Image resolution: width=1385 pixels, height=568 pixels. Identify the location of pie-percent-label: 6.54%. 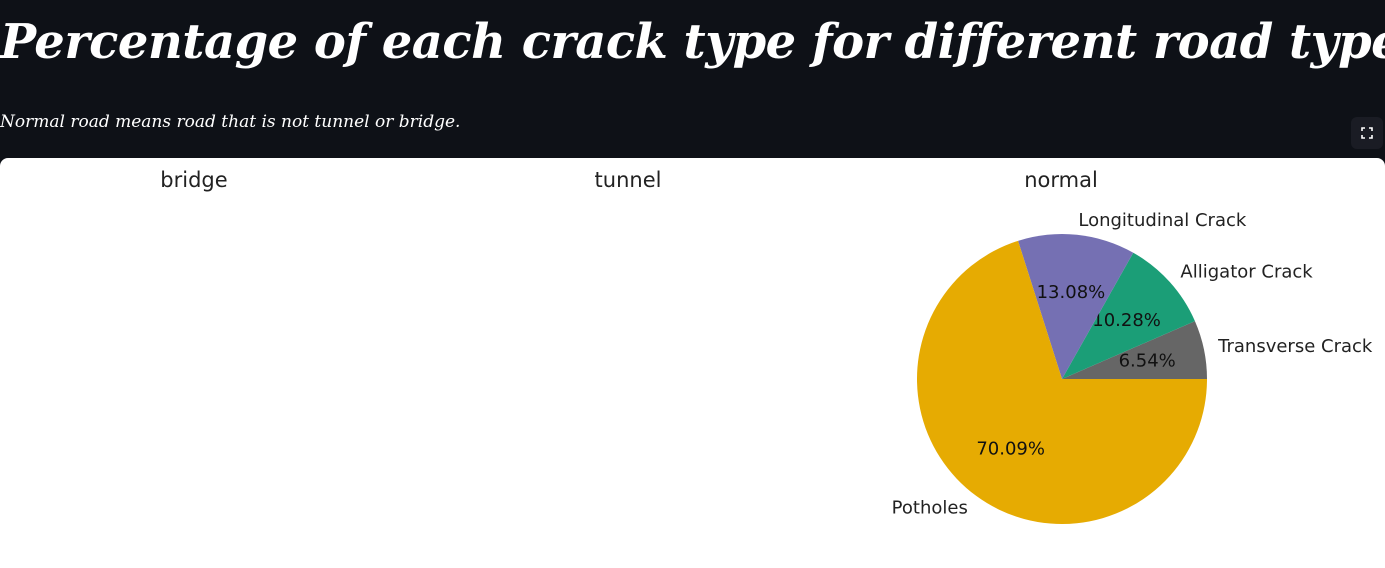
(1147, 361).